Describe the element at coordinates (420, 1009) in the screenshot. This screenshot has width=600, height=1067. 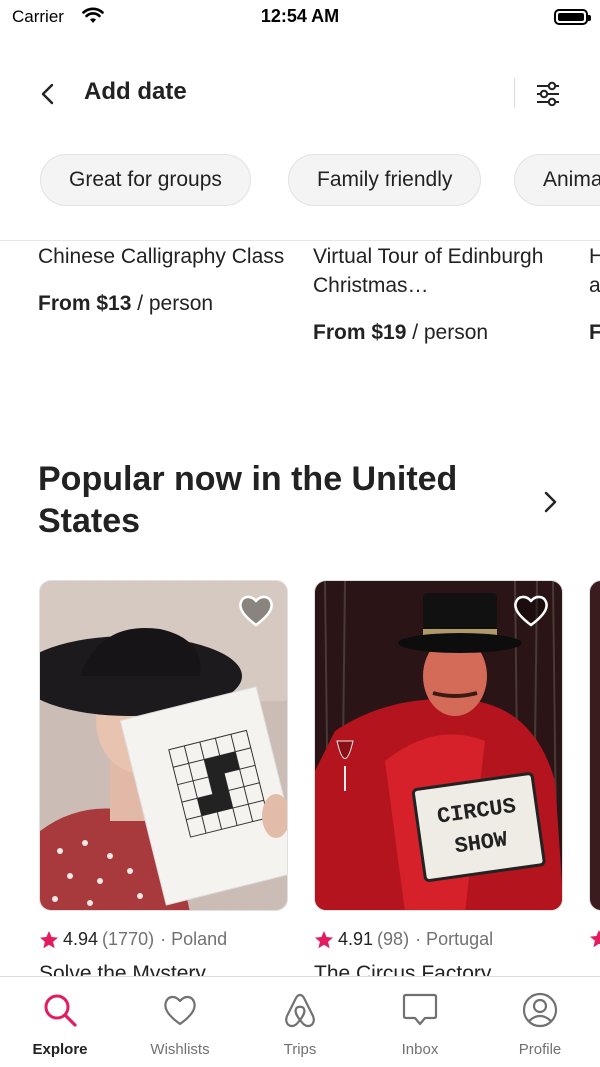
I see `message-icon` at that location.